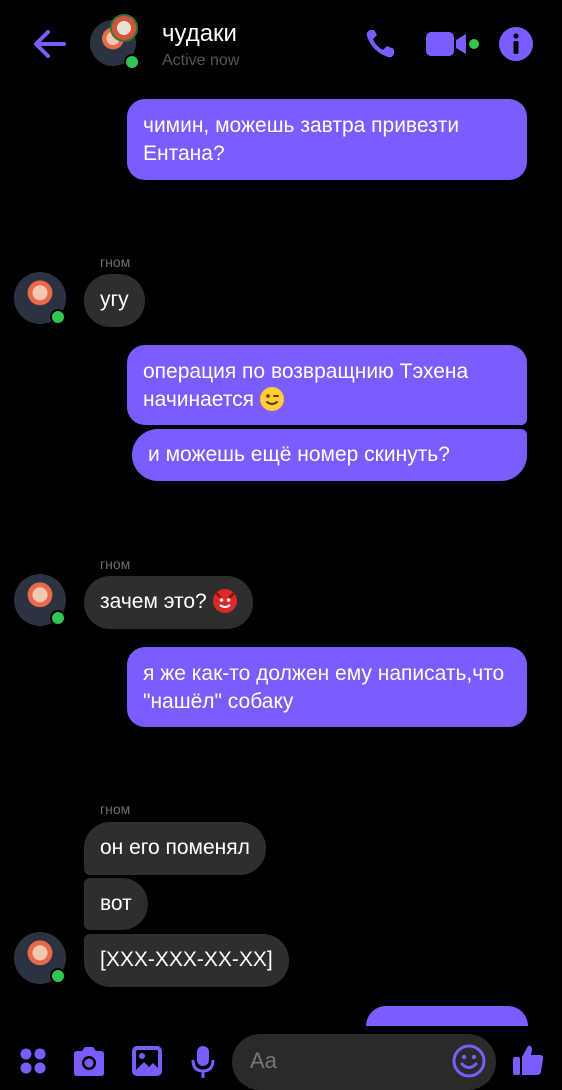 The height and width of the screenshot is (1090, 562). I want to click on message-text: зачем это?, so click(153, 601).